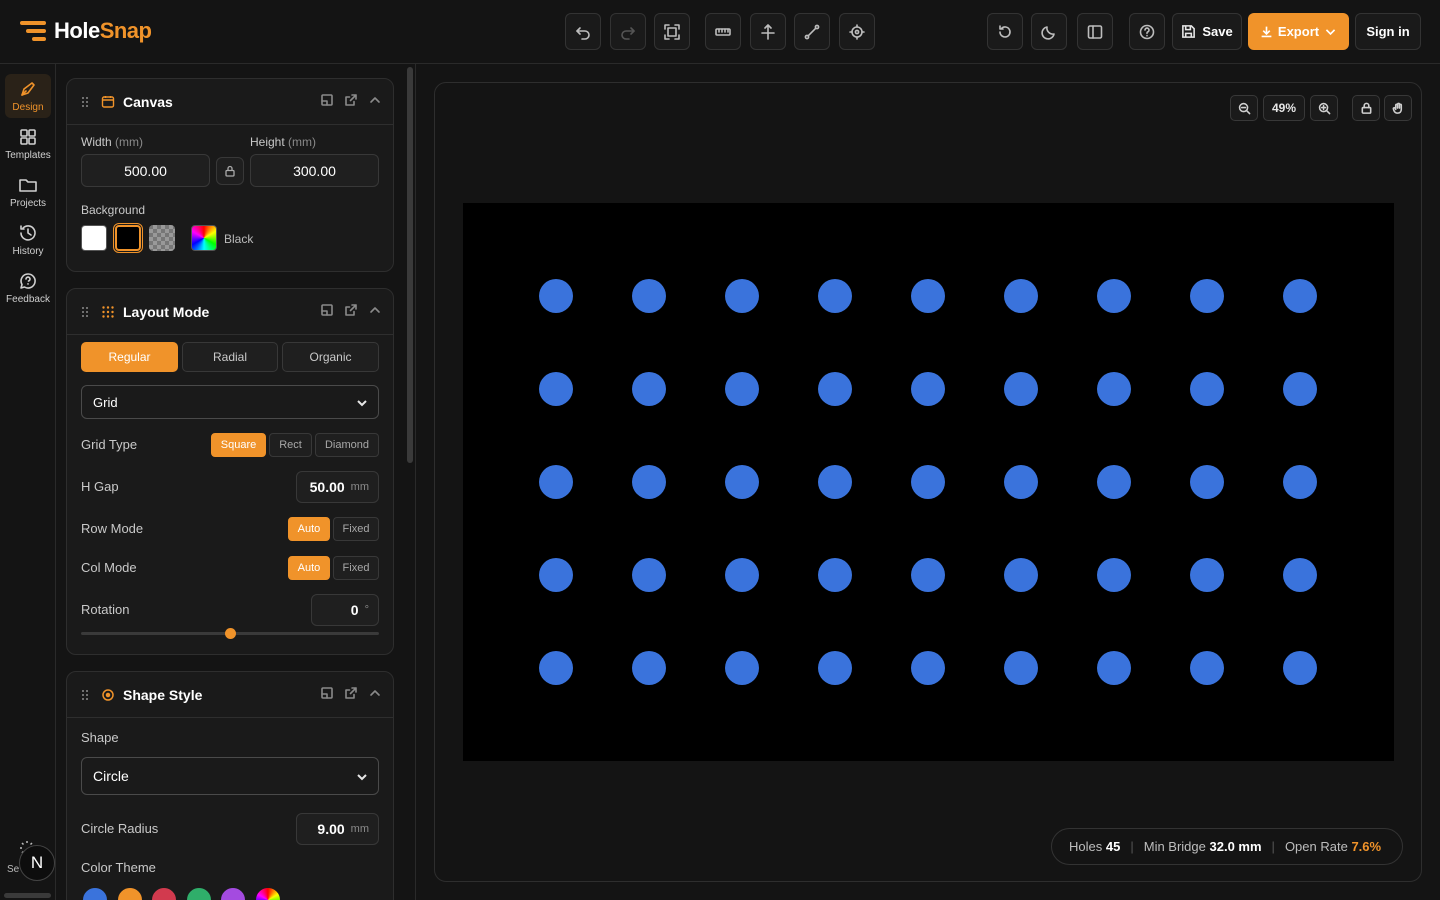 The height and width of the screenshot is (900, 1440). Describe the element at coordinates (857, 31) in the screenshot. I see `target-button` at that location.